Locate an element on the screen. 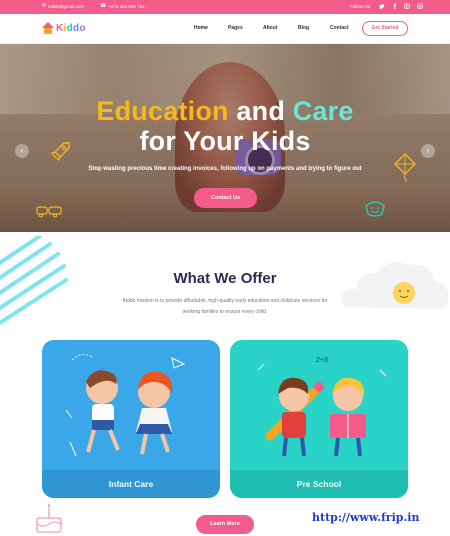 The width and height of the screenshot is (450, 536). card-label: Pre School is located at coordinates (319, 484).